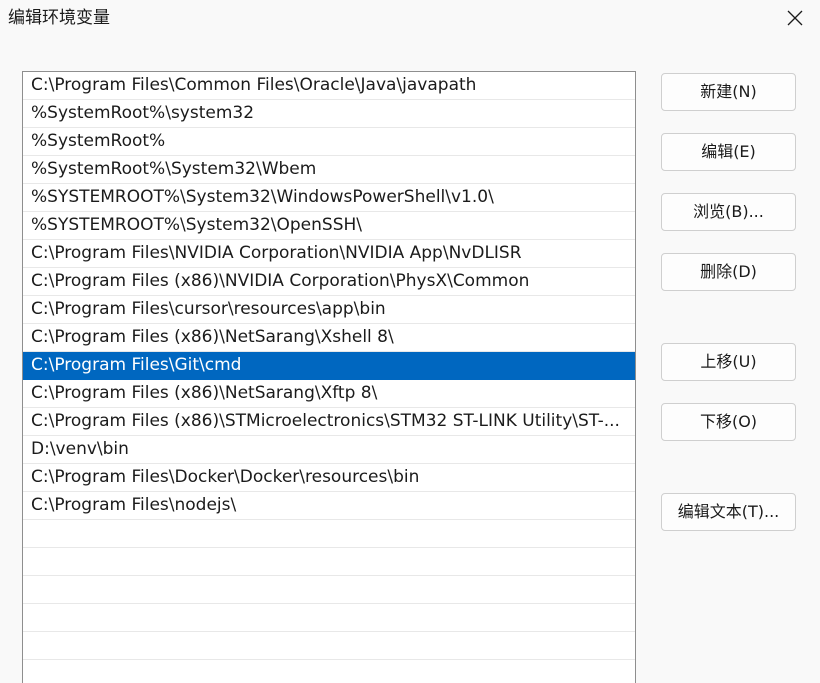 The width and height of the screenshot is (820, 683). I want to click on path-list-item: C:\Program Files\nodejs\, so click(329, 506).